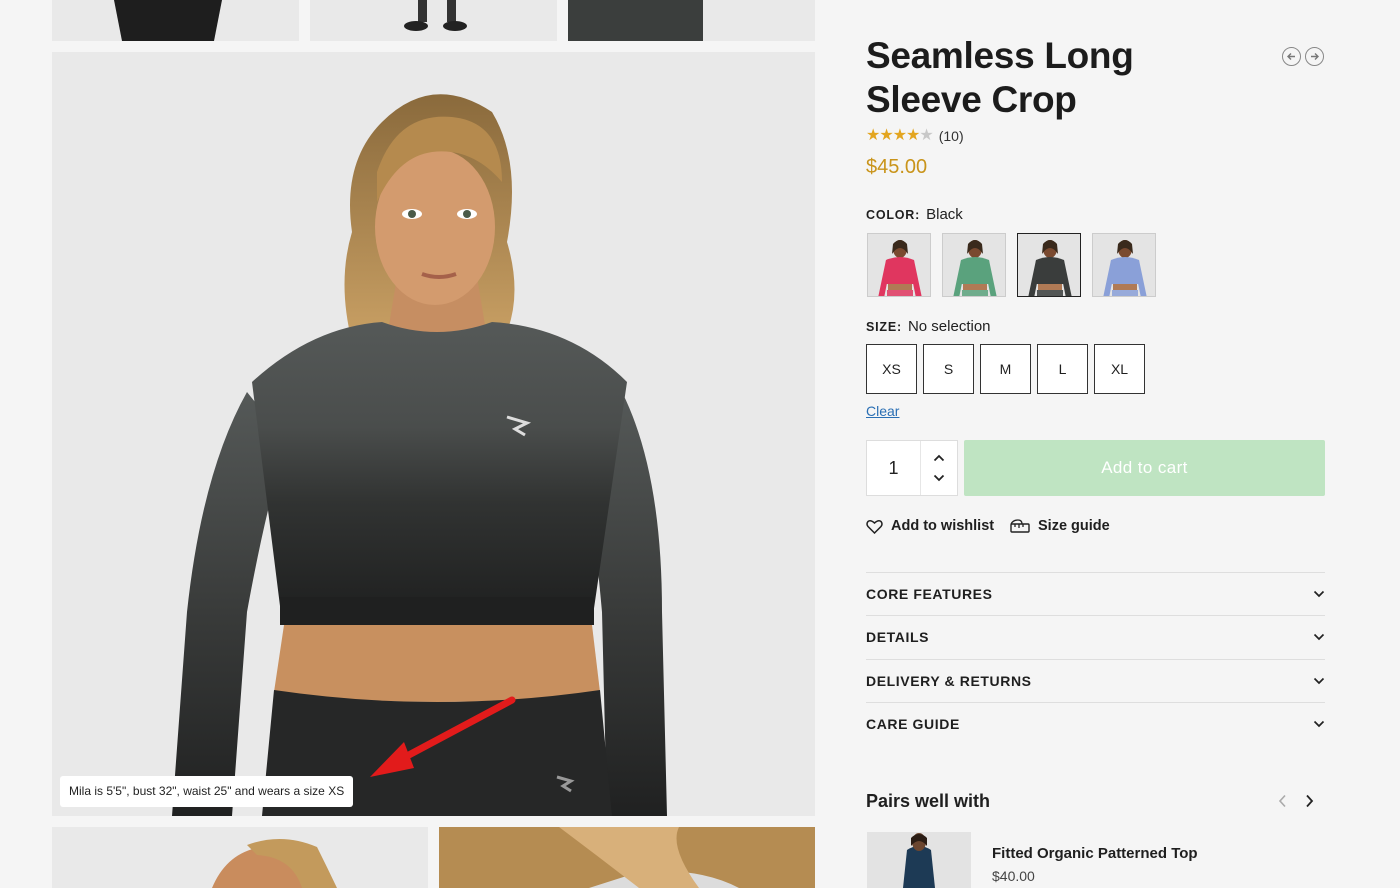  Describe the element at coordinates (1020, 526) in the screenshot. I see `ruler-icon` at that location.